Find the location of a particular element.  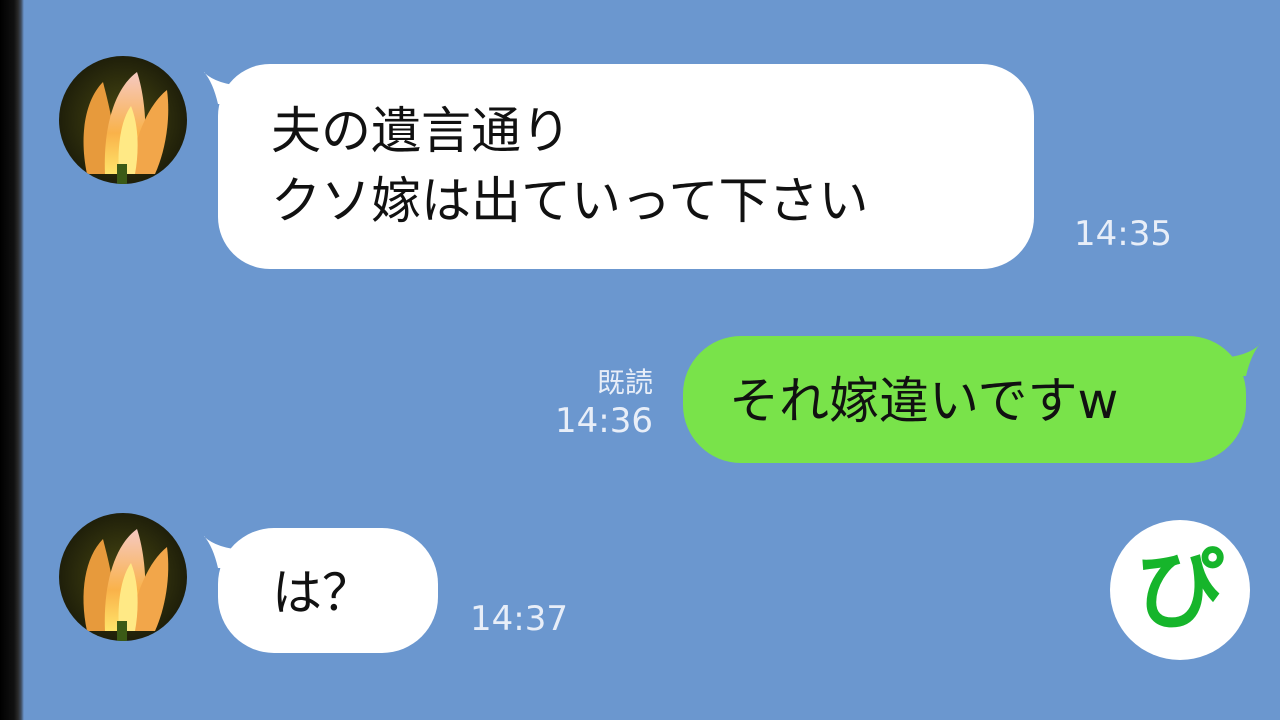

message-text-line: は？ is located at coordinates (322, 593).